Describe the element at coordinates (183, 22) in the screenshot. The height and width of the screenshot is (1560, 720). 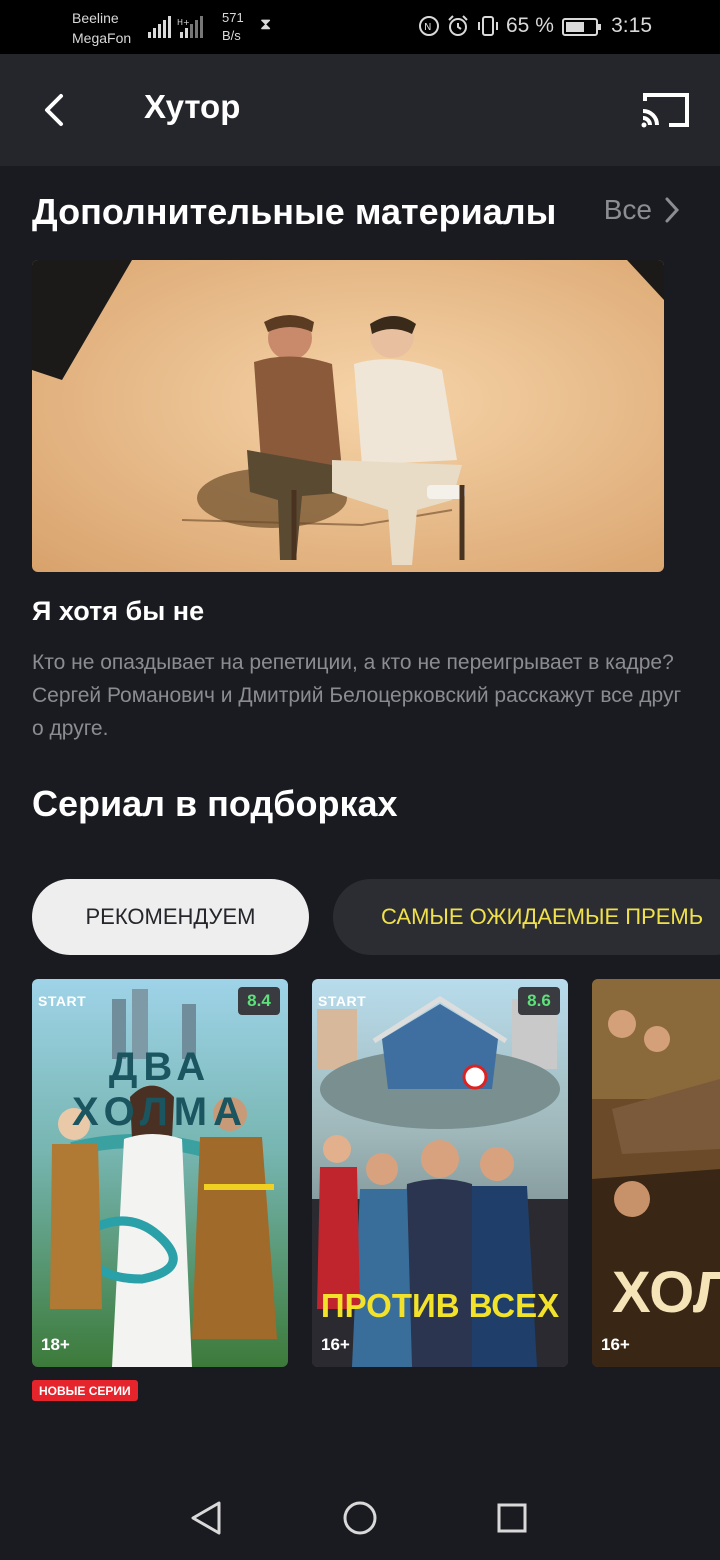
I see `svg-text: H+` at that location.